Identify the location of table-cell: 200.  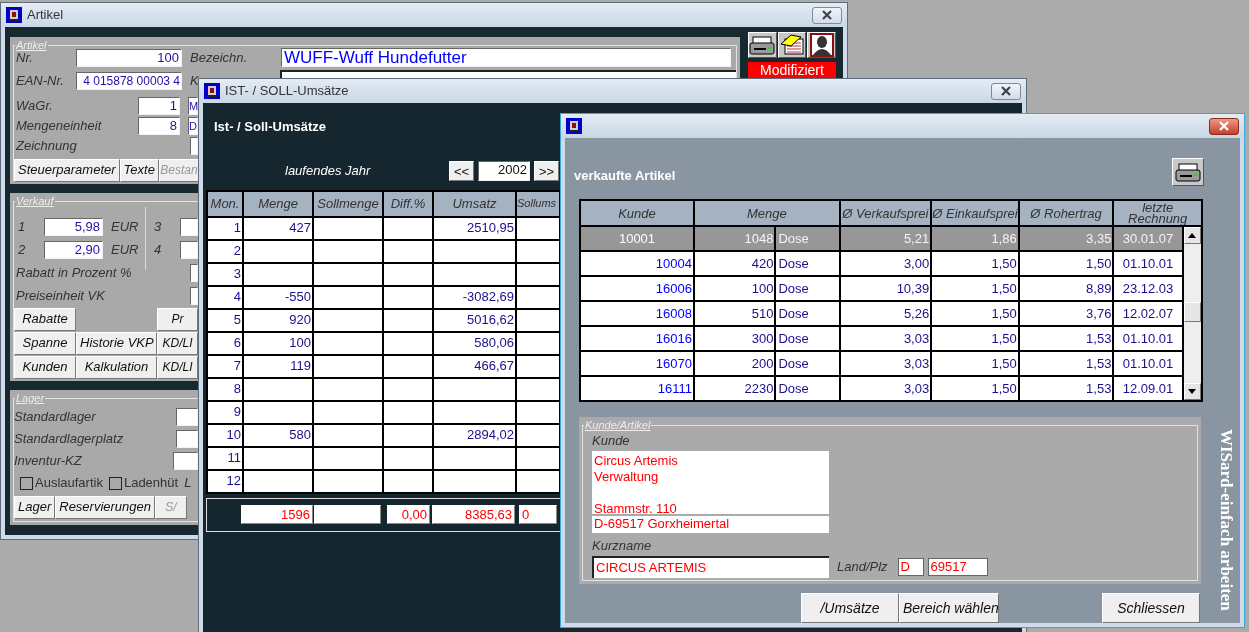
(735, 363).